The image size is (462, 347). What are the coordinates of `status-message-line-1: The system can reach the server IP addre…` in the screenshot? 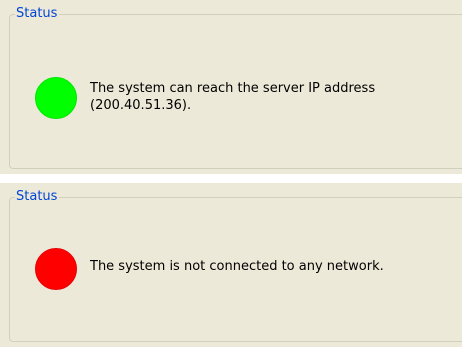 It's located at (233, 88).